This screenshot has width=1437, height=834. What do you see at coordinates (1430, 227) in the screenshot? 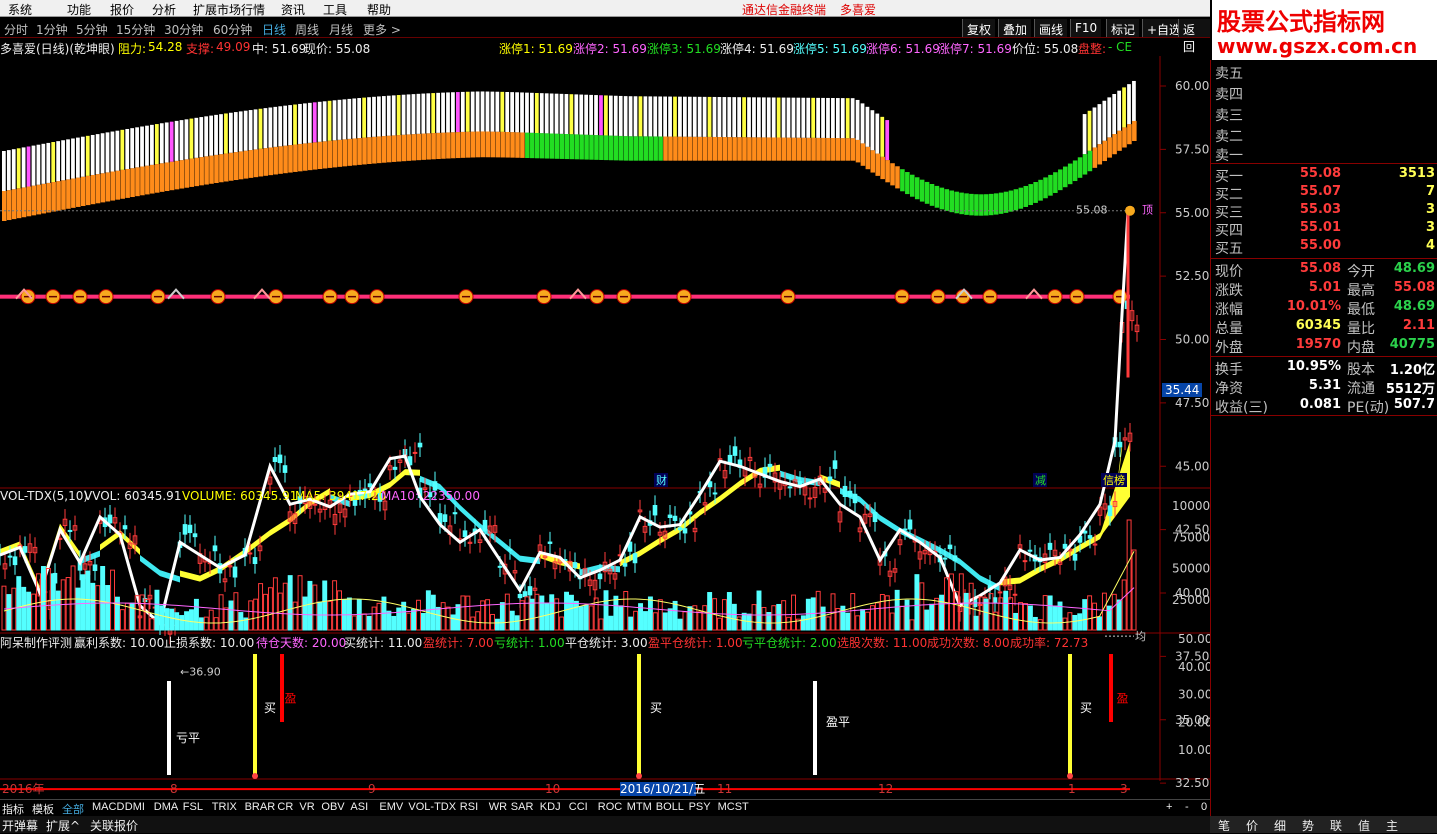
I see `bid-4-value2: 3` at bounding box center [1430, 227].